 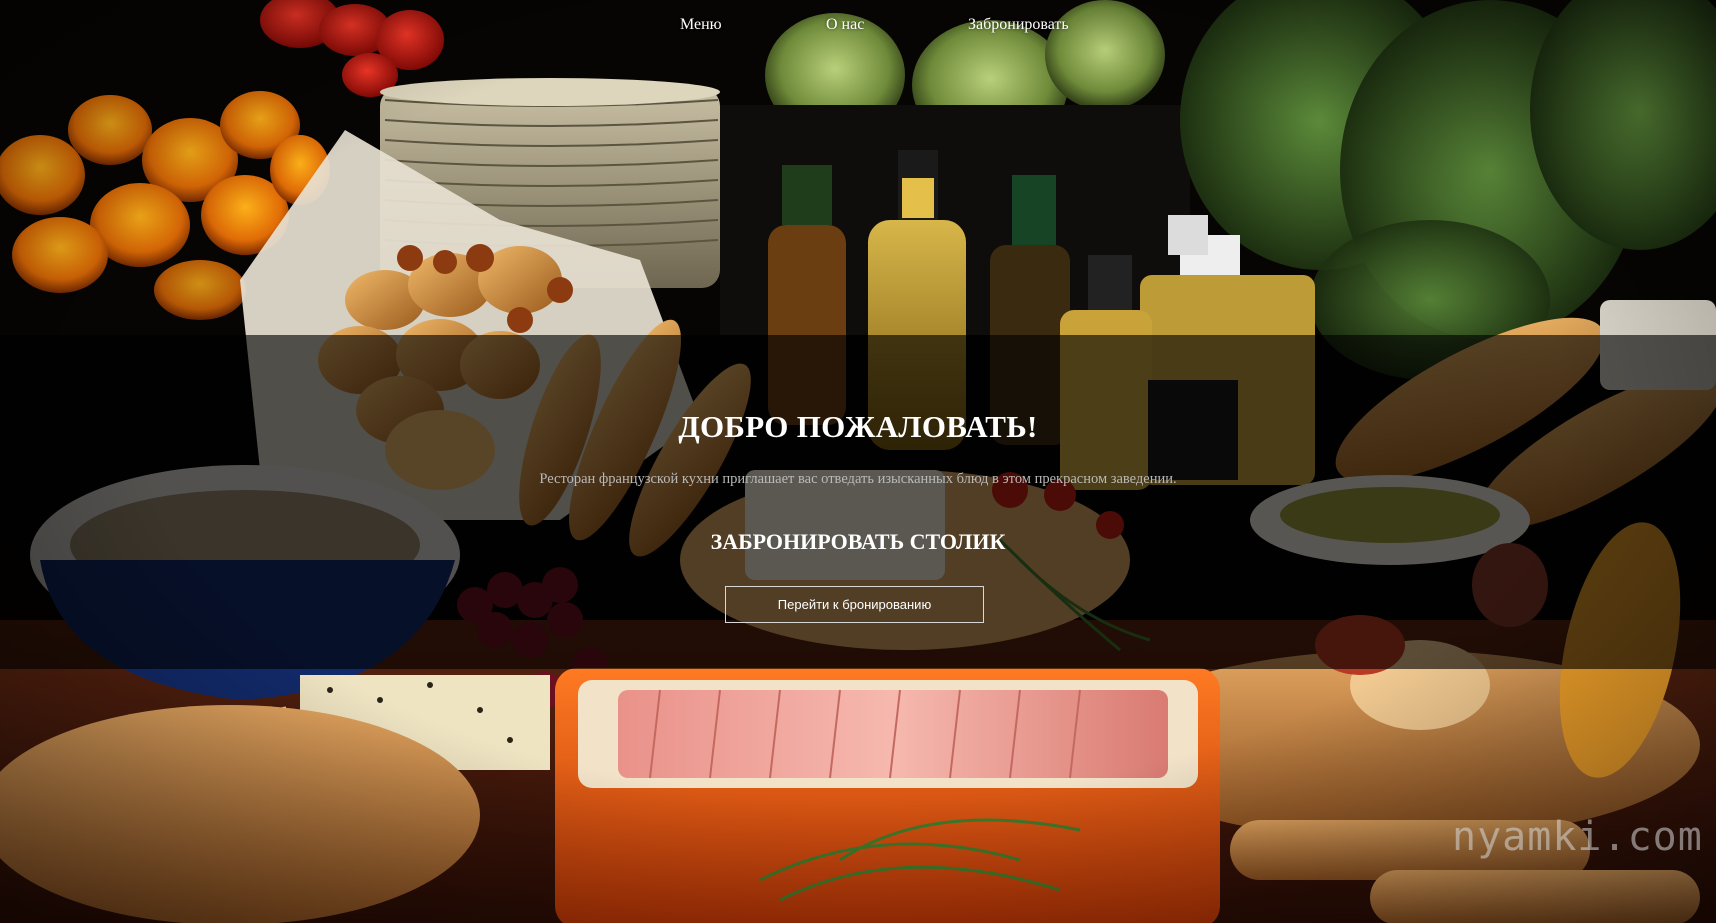 I want to click on go-to-reservation-button: Перейти к бронированию, so click(x=854, y=604).